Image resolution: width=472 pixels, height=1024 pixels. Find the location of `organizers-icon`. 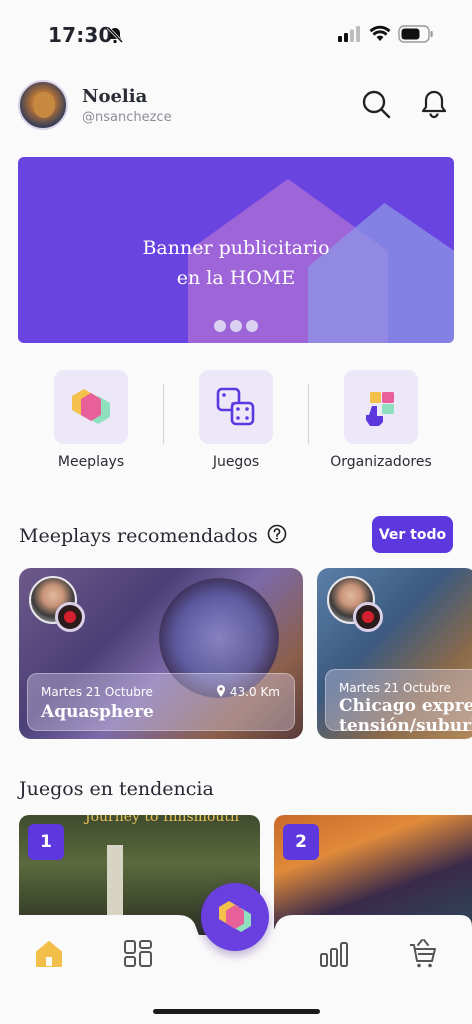

organizers-icon is located at coordinates (380, 409).